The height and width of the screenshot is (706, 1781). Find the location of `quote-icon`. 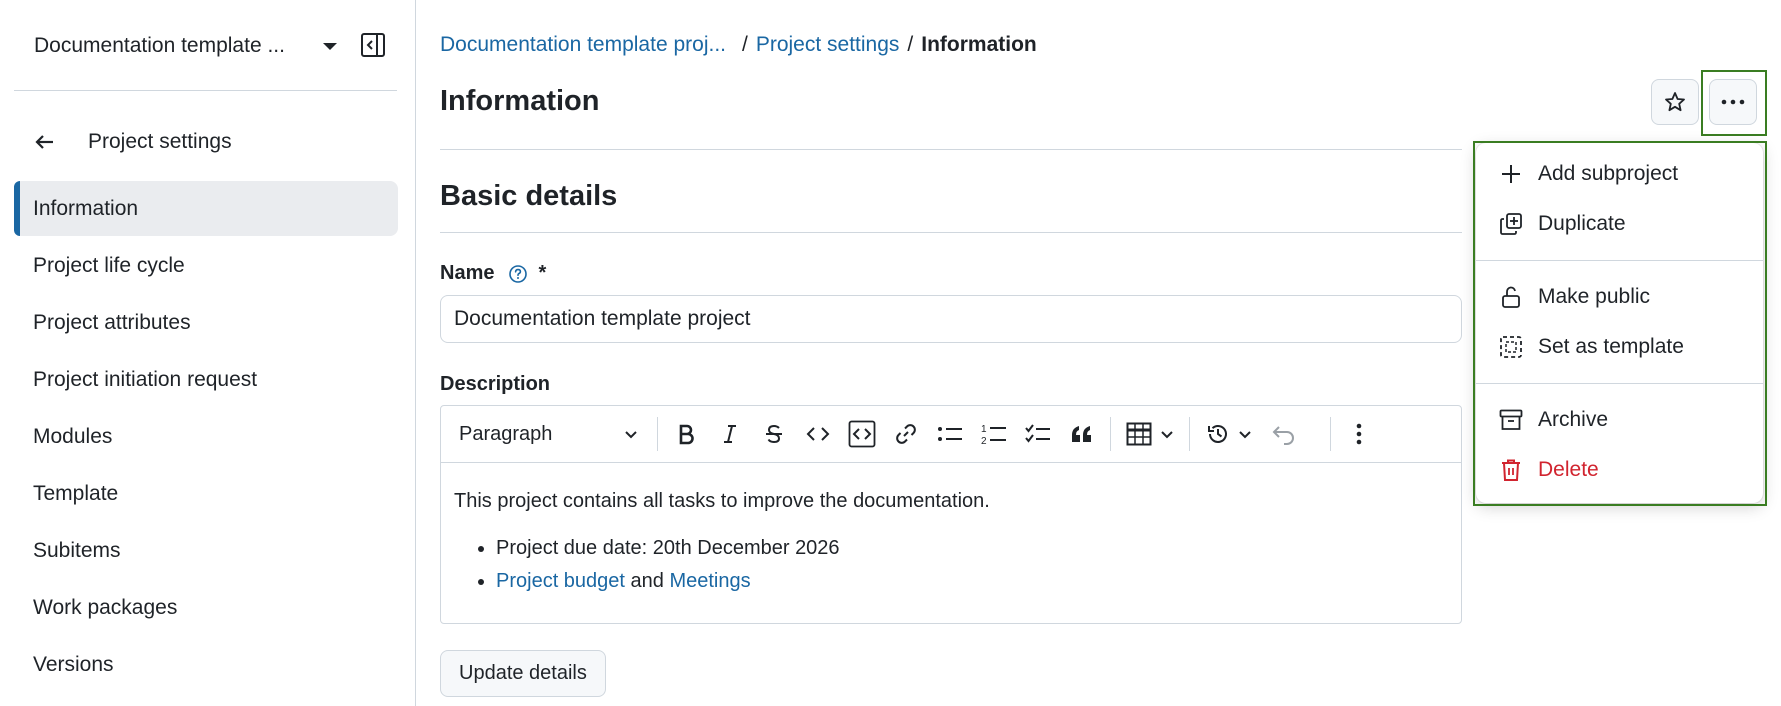

quote-icon is located at coordinates (1081, 434).